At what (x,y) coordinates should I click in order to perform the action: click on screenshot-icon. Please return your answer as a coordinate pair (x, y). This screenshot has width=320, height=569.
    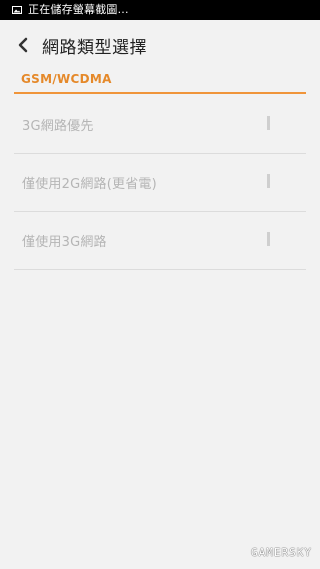
    Looking at the image, I should click on (17, 10).